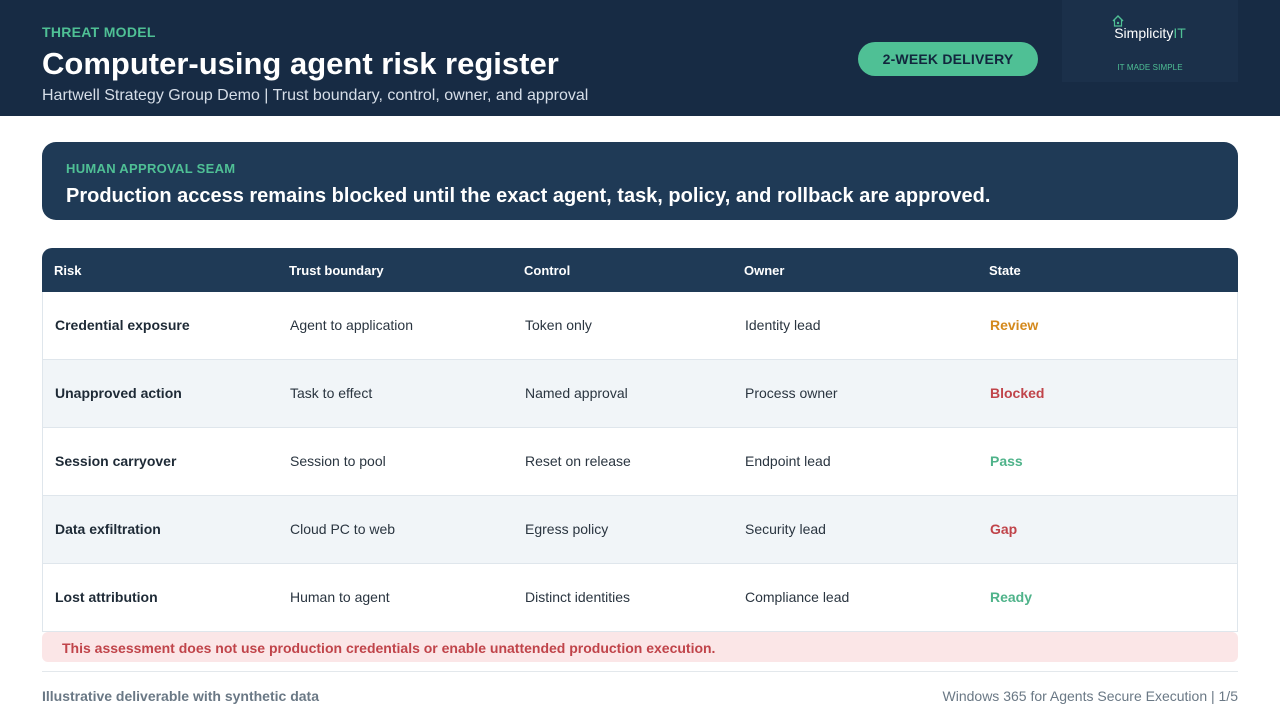  Describe the element at coordinates (640, 270) in the screenshot. I see `table-header: Risk Trust boundary Control Owner State` at that location.